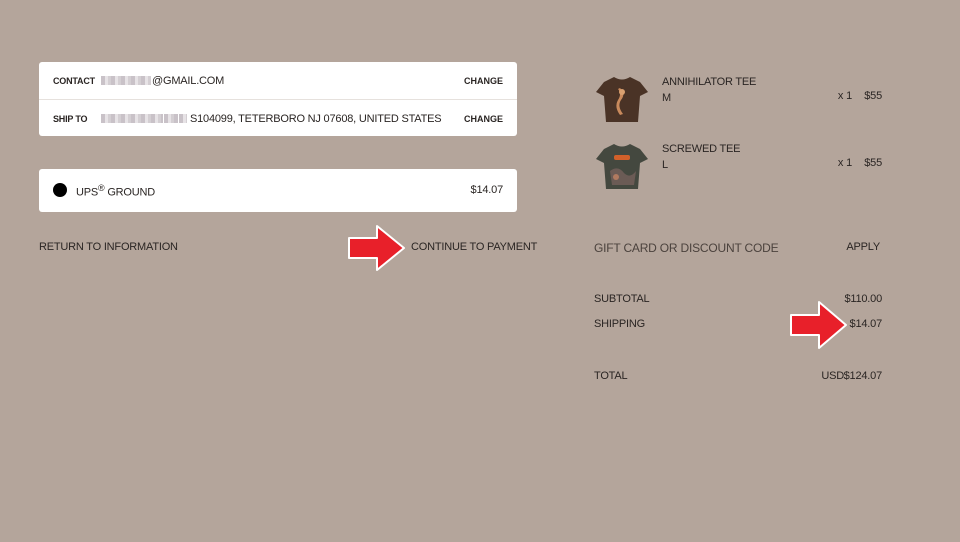 This screenshot has width=960, height=542. What do you see at coordinates (863, 247) in the screenshot?
I see `apply-discount-button: APPLY` at bounding box center [863, 247].